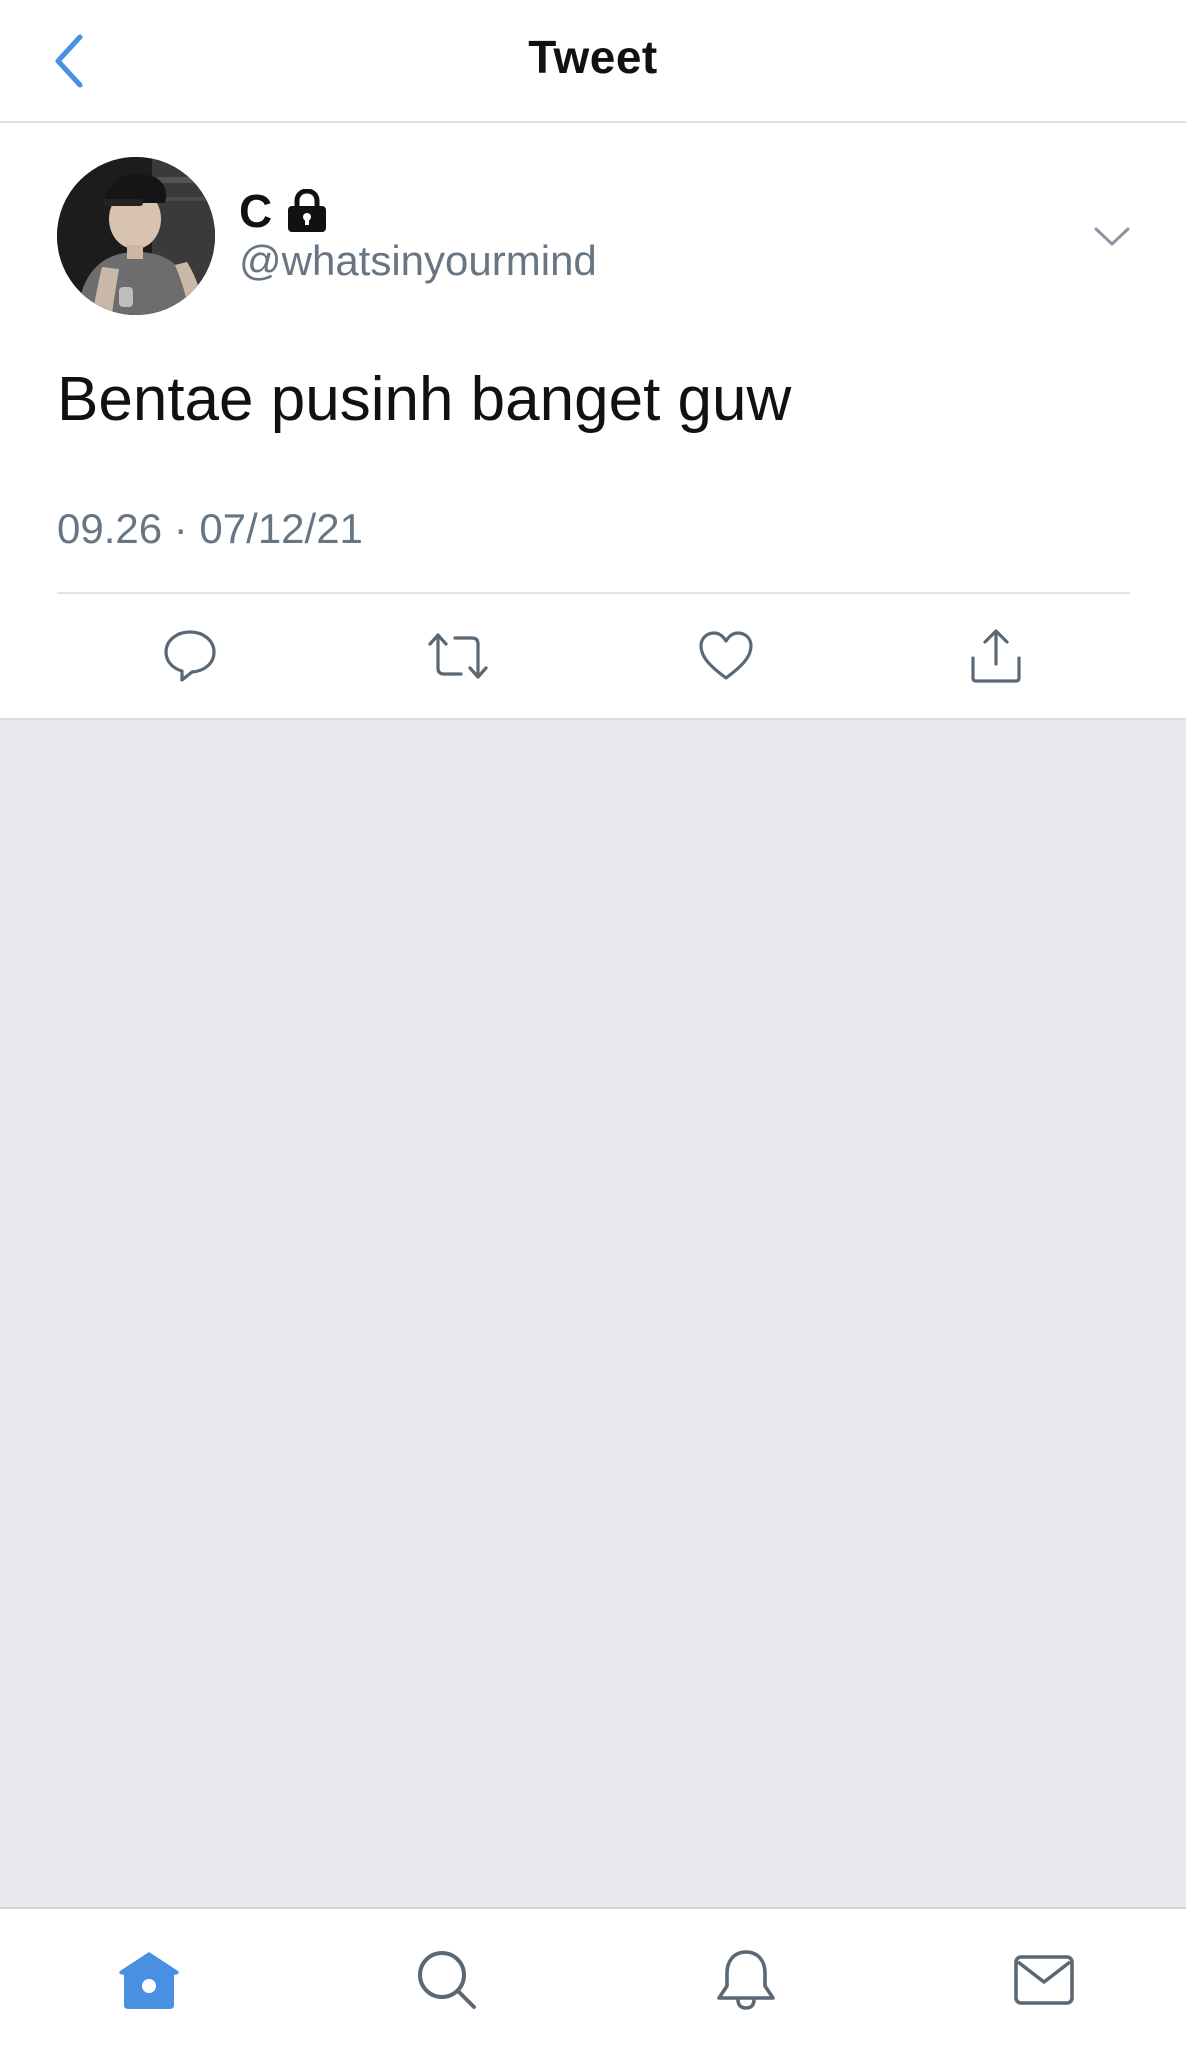  Describe the element at coordinates (593, 1977) in the screenshot. I see `bottom-tab-bar` at that location.